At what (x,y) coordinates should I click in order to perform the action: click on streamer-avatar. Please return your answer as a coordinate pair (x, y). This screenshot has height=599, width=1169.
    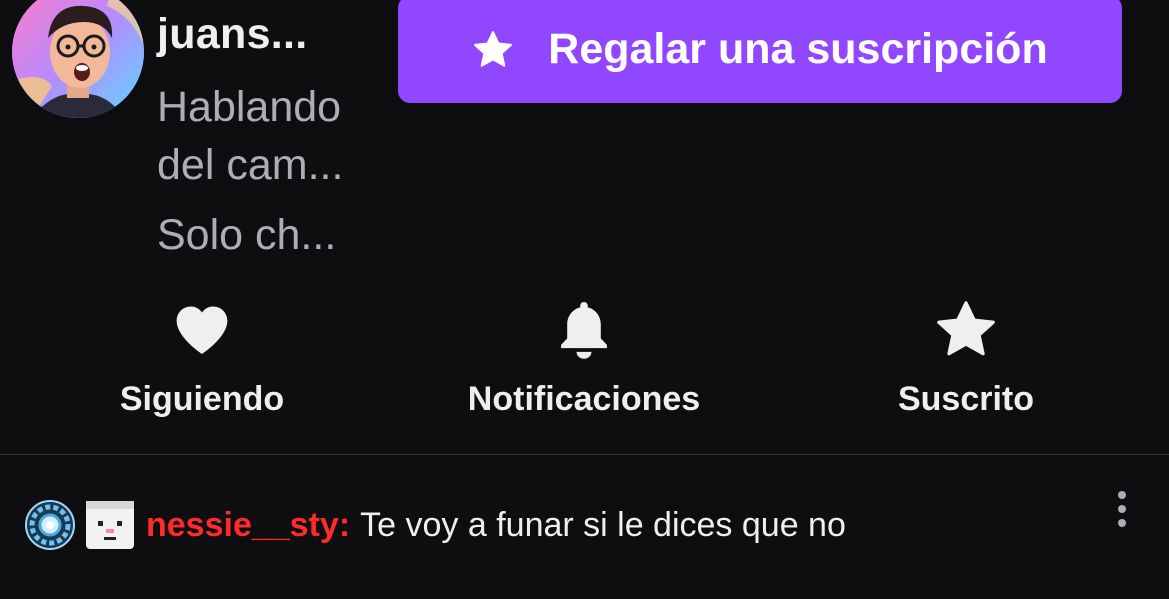
    Looking at the image, I should click on (78, 59).